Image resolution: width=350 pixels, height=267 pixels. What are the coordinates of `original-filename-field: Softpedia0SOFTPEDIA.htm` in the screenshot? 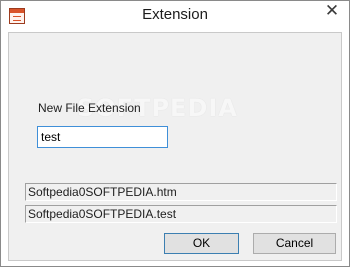 It's located at (181, 192).